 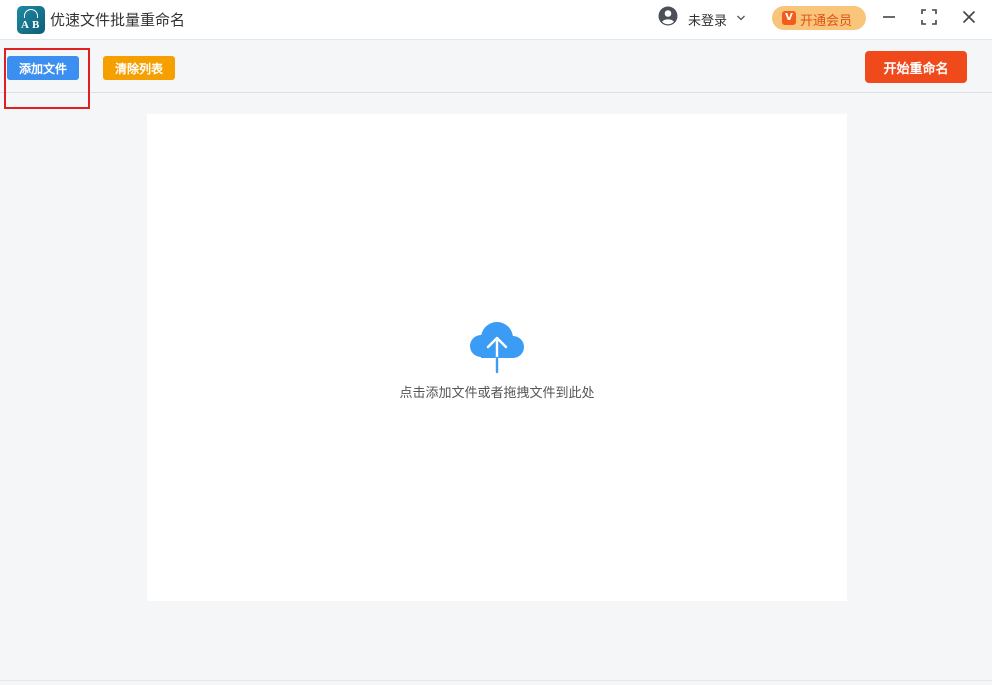 What do you see at coordinates (43, 68) in the screenshot?
I see `add-files-button: 添加文件` at bounding box center [43, 68].